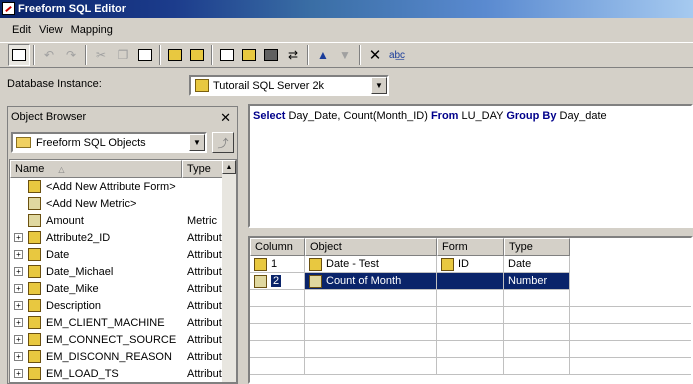 The image size is (693, 384). Describe the element at coordinates (23, 142) in the screenshot. I see `folder-icon` at that location.